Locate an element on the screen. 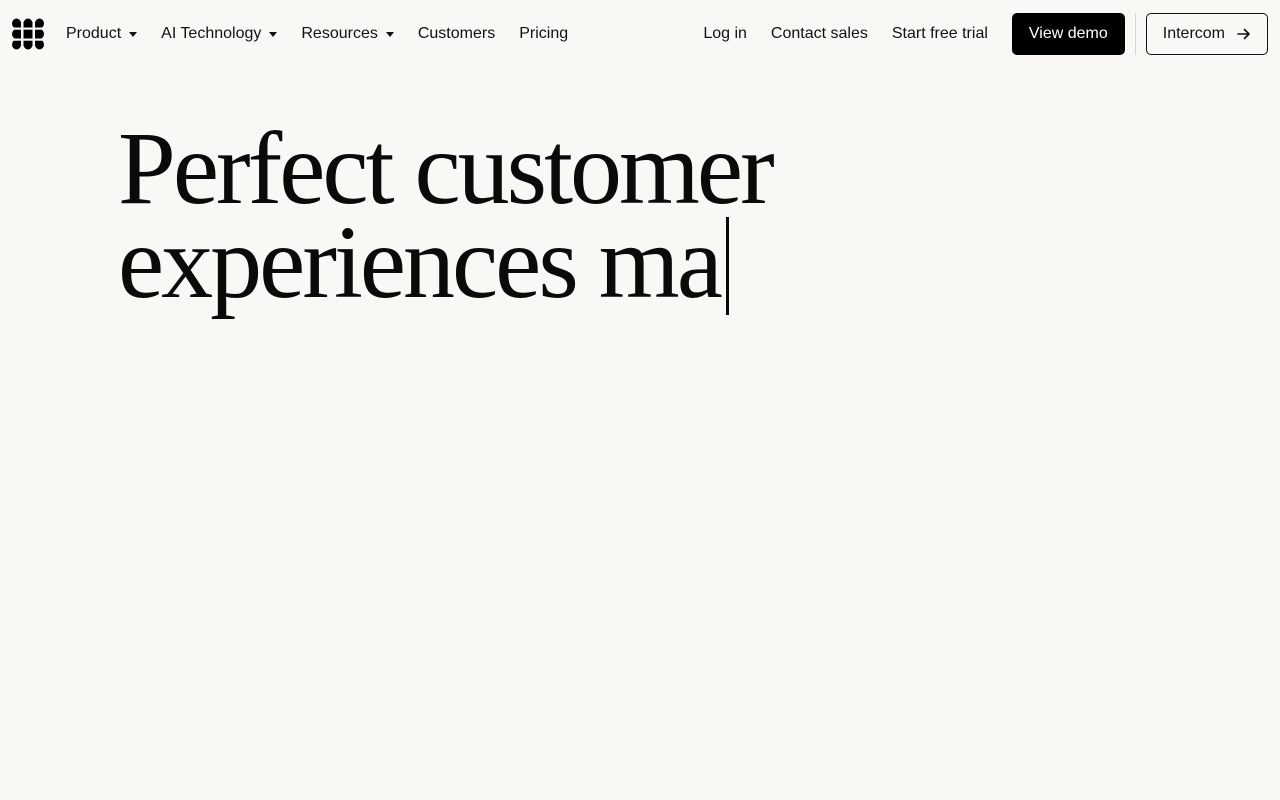 Image resolution: width=1280 pixels, height=800 pixels. contact-sales-link: Contact sales is located at coordinates (819, 34).